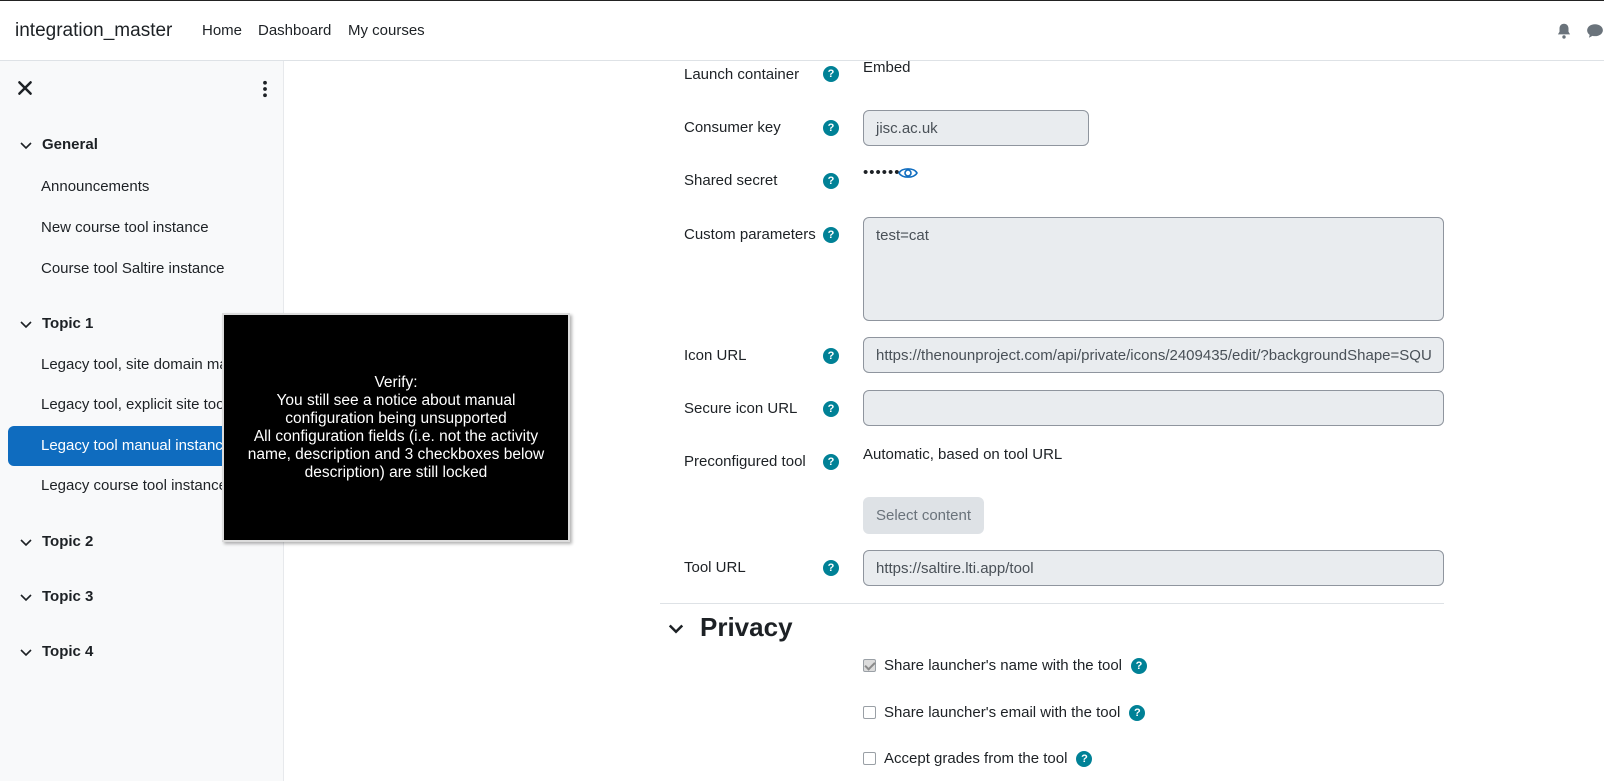 The image size is (1604, 781). I want to click on section-topic-4: Topic 4, so click(55, 651).